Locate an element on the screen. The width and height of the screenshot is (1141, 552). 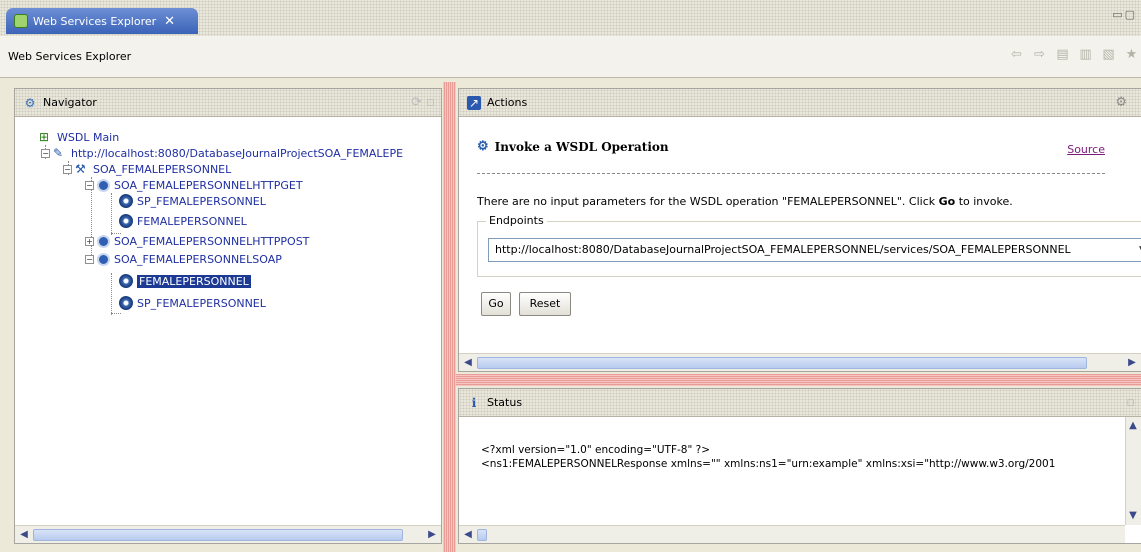
navigator-toolbar-icons: ⟳ ▫ is located at coordinates (423, 102).